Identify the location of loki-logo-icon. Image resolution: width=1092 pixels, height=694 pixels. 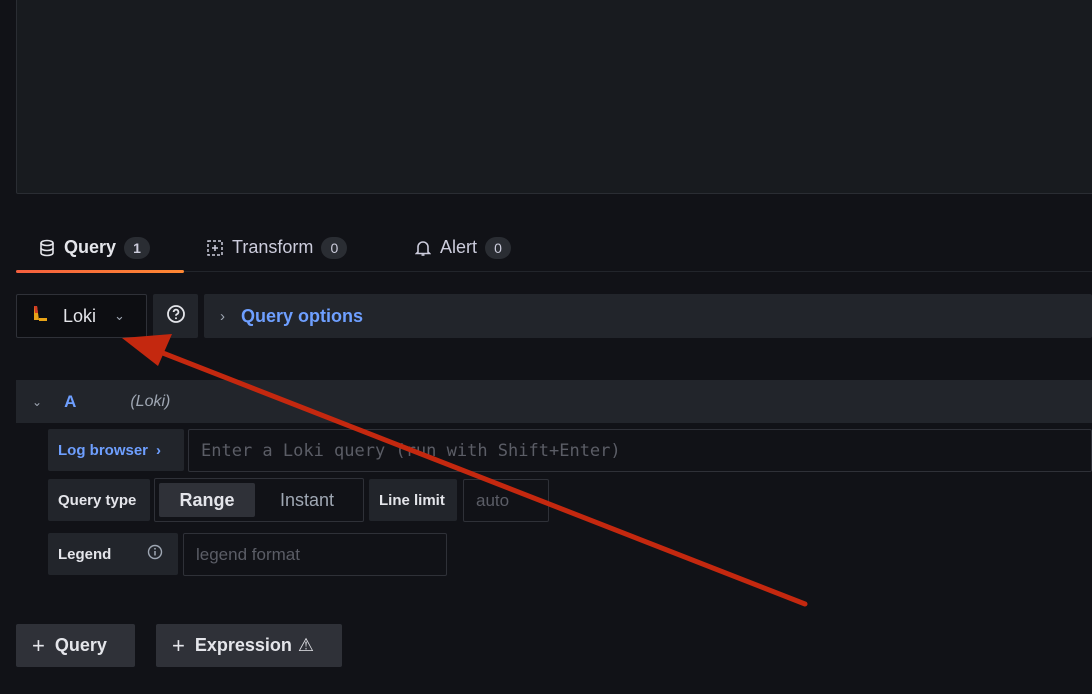
(40, 316).